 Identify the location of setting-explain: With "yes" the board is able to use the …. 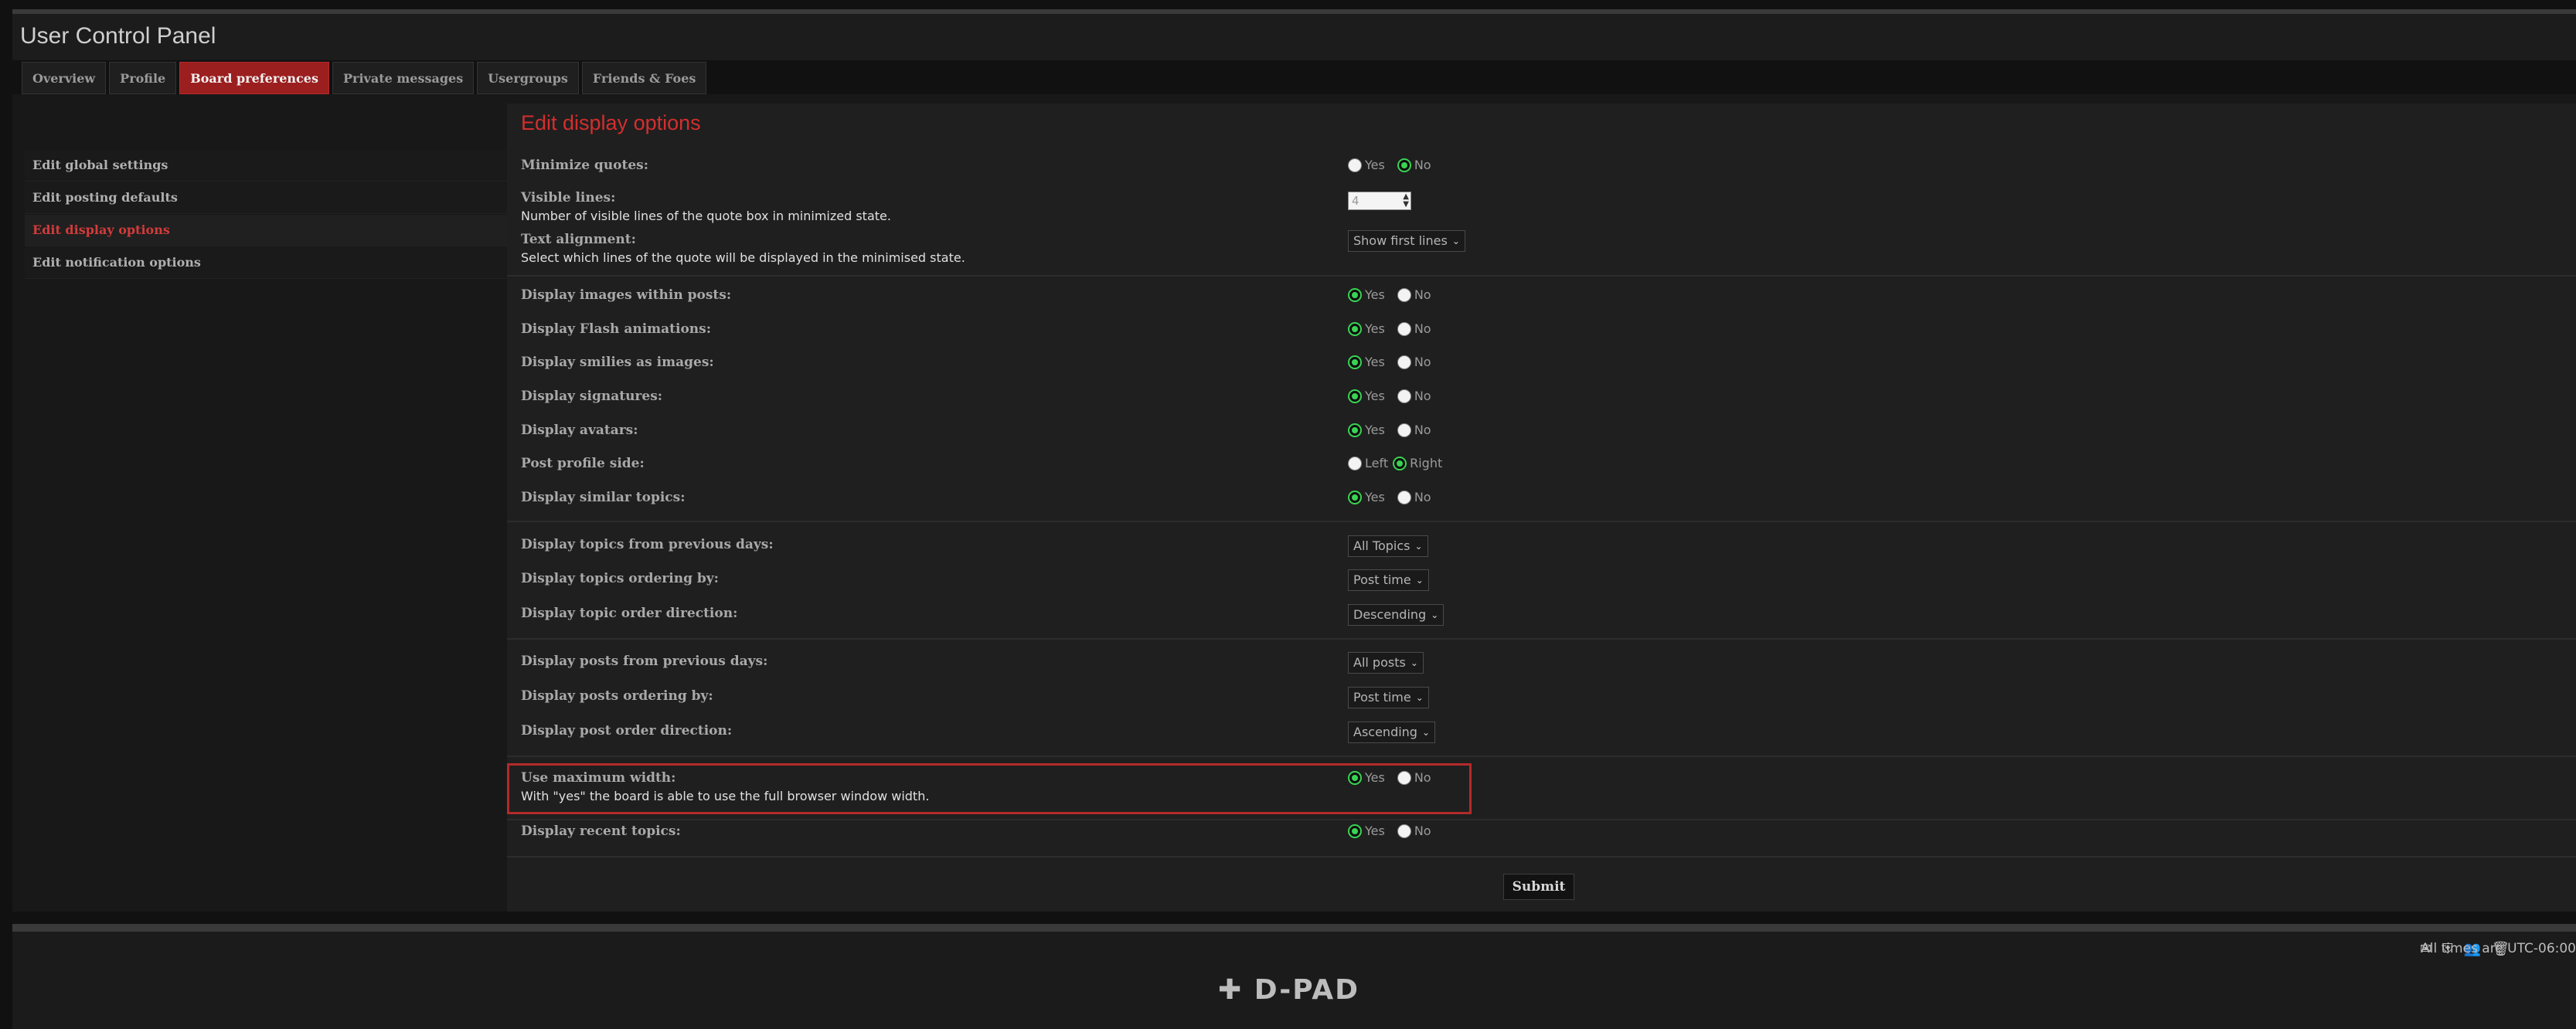
(725, 796).